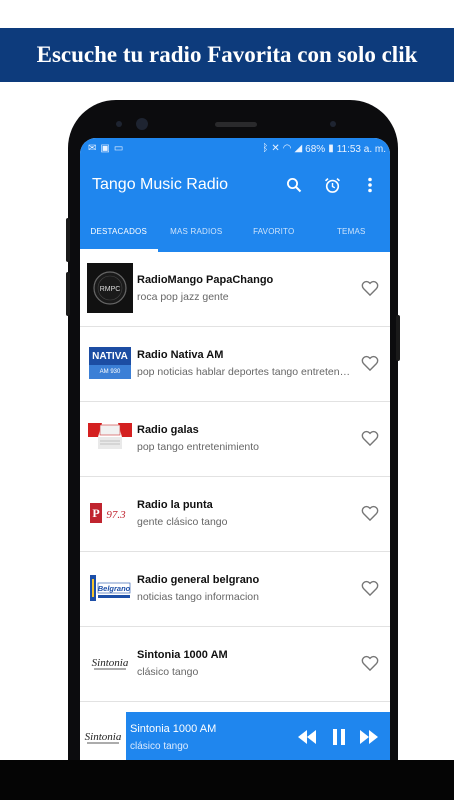 The image size is (454, 800). Describe the element at coordinates (198, 597) in the screenshot. I see `station-tags: noticias tango informacion` at that location.